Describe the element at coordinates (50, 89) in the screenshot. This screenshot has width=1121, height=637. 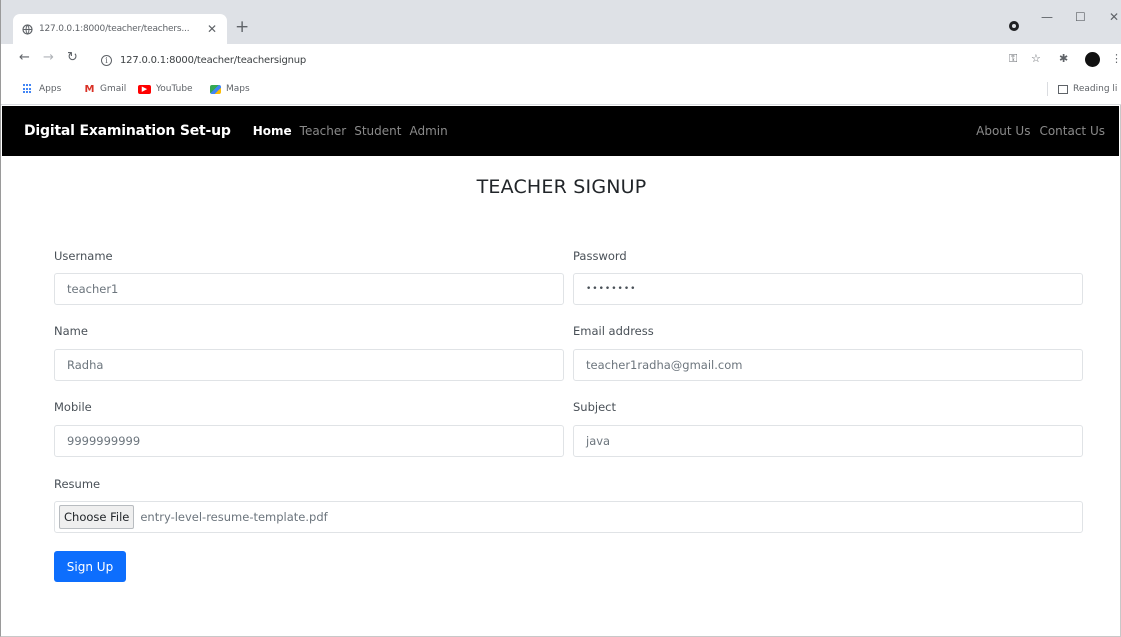
I see `bookmark-label: Apps` at that location.